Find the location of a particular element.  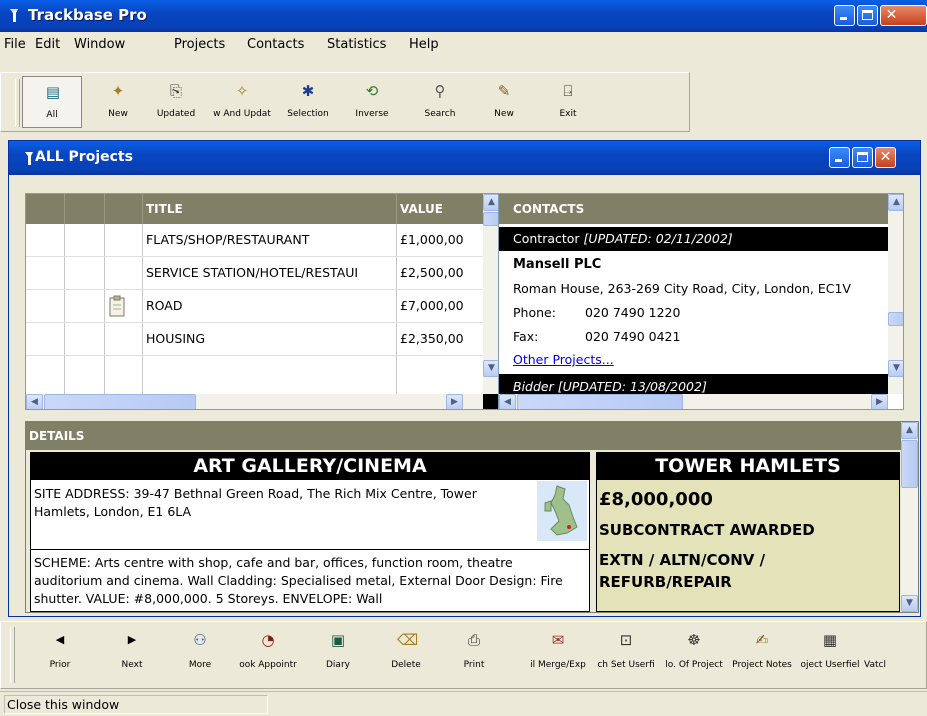

watch-button: Vatcl is located at coordinates (895, 654).